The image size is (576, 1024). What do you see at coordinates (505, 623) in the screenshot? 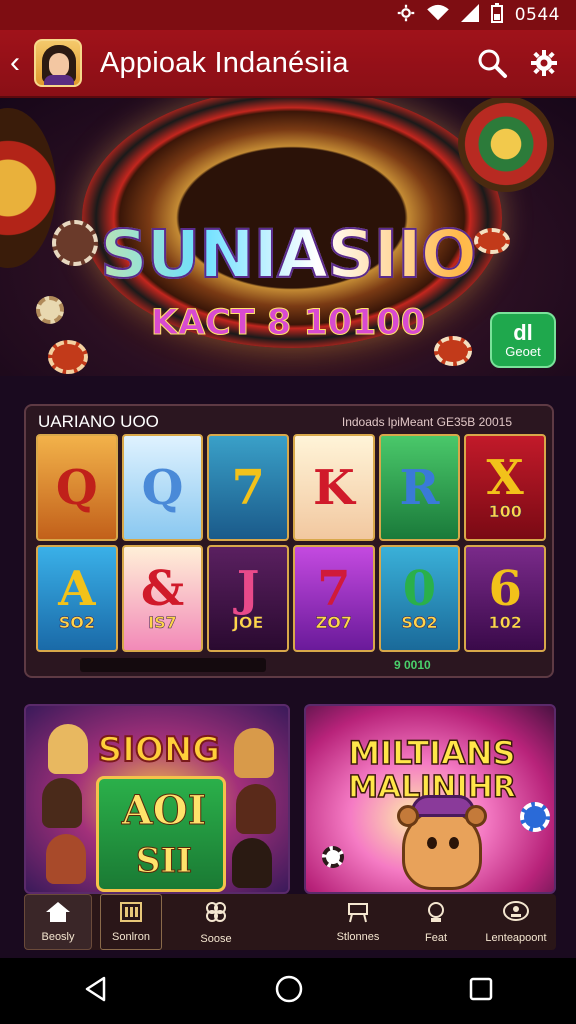
I see `reel-caption: 102` at bounding box center [505, 623].